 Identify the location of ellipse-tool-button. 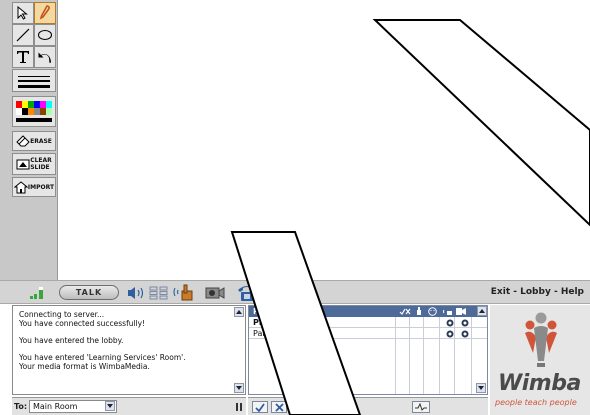
(45, 35).